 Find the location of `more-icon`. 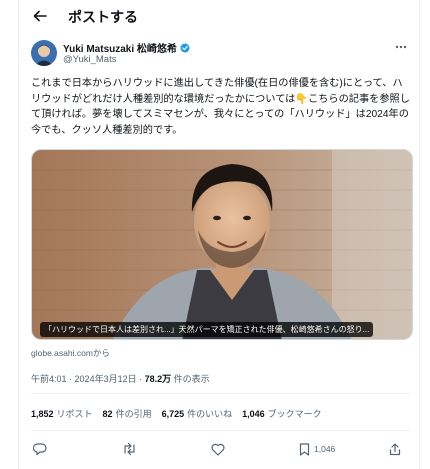

more-icon is located at coordinates (401, 47).